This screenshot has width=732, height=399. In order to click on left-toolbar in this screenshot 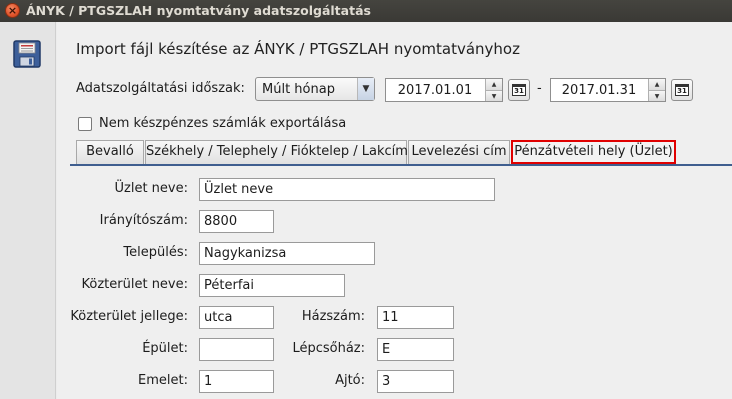, I will do `click(28, 210)`.